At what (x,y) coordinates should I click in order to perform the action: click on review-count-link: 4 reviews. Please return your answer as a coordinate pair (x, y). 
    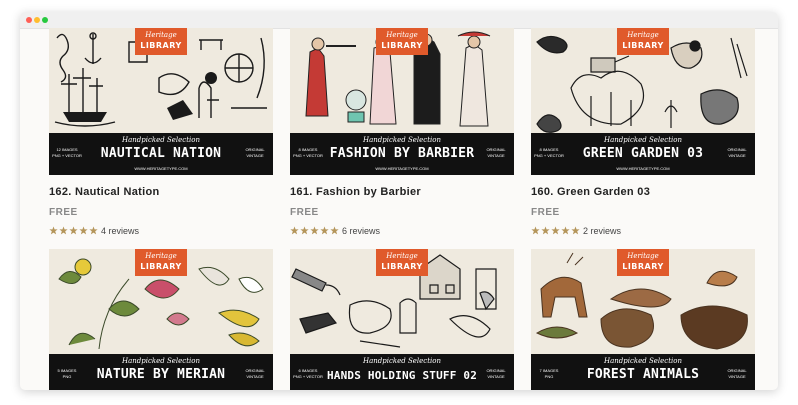
    Looking at the image, I should click on (120, 231).